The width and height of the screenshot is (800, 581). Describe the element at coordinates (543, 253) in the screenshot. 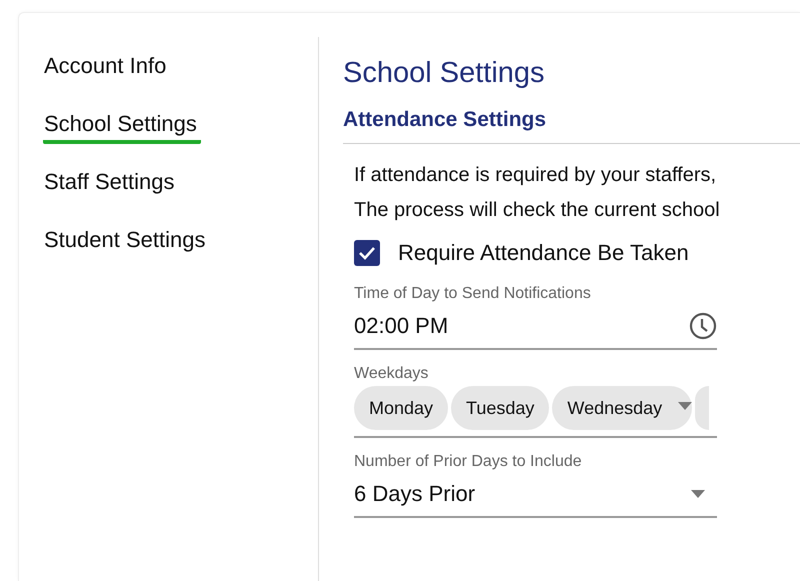

I see `checkbox-label: Require Attendance Be Taken` at that location.